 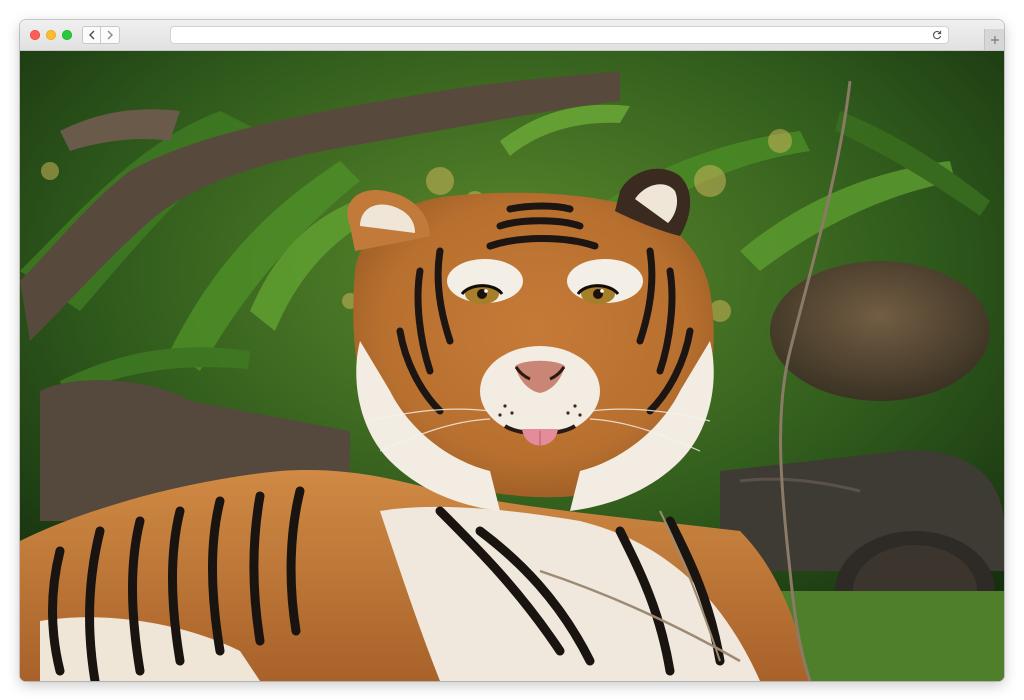 I want to click on back-button, so click(x=91, y=35).